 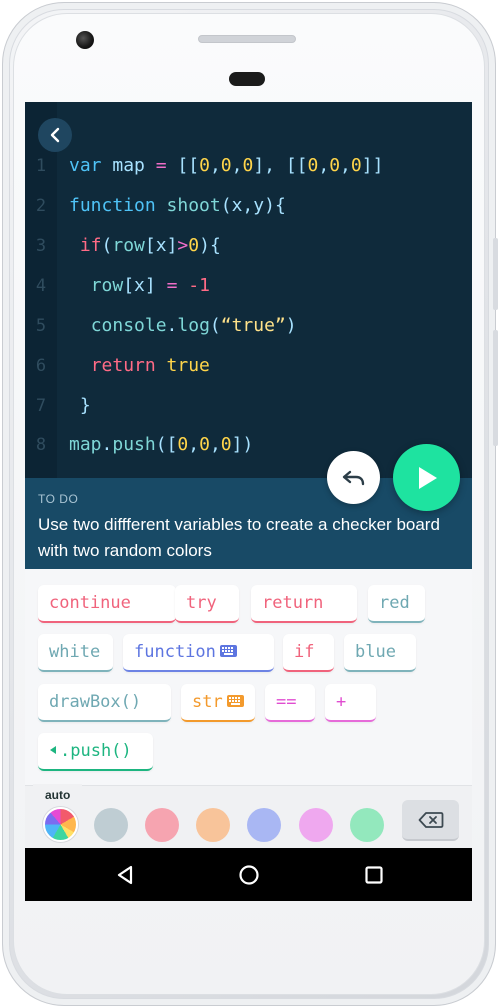 What do you see at coordinates (95, 702) in the screenshot?
I see `token-label: drawBox()` at bounding box center [95, 702].